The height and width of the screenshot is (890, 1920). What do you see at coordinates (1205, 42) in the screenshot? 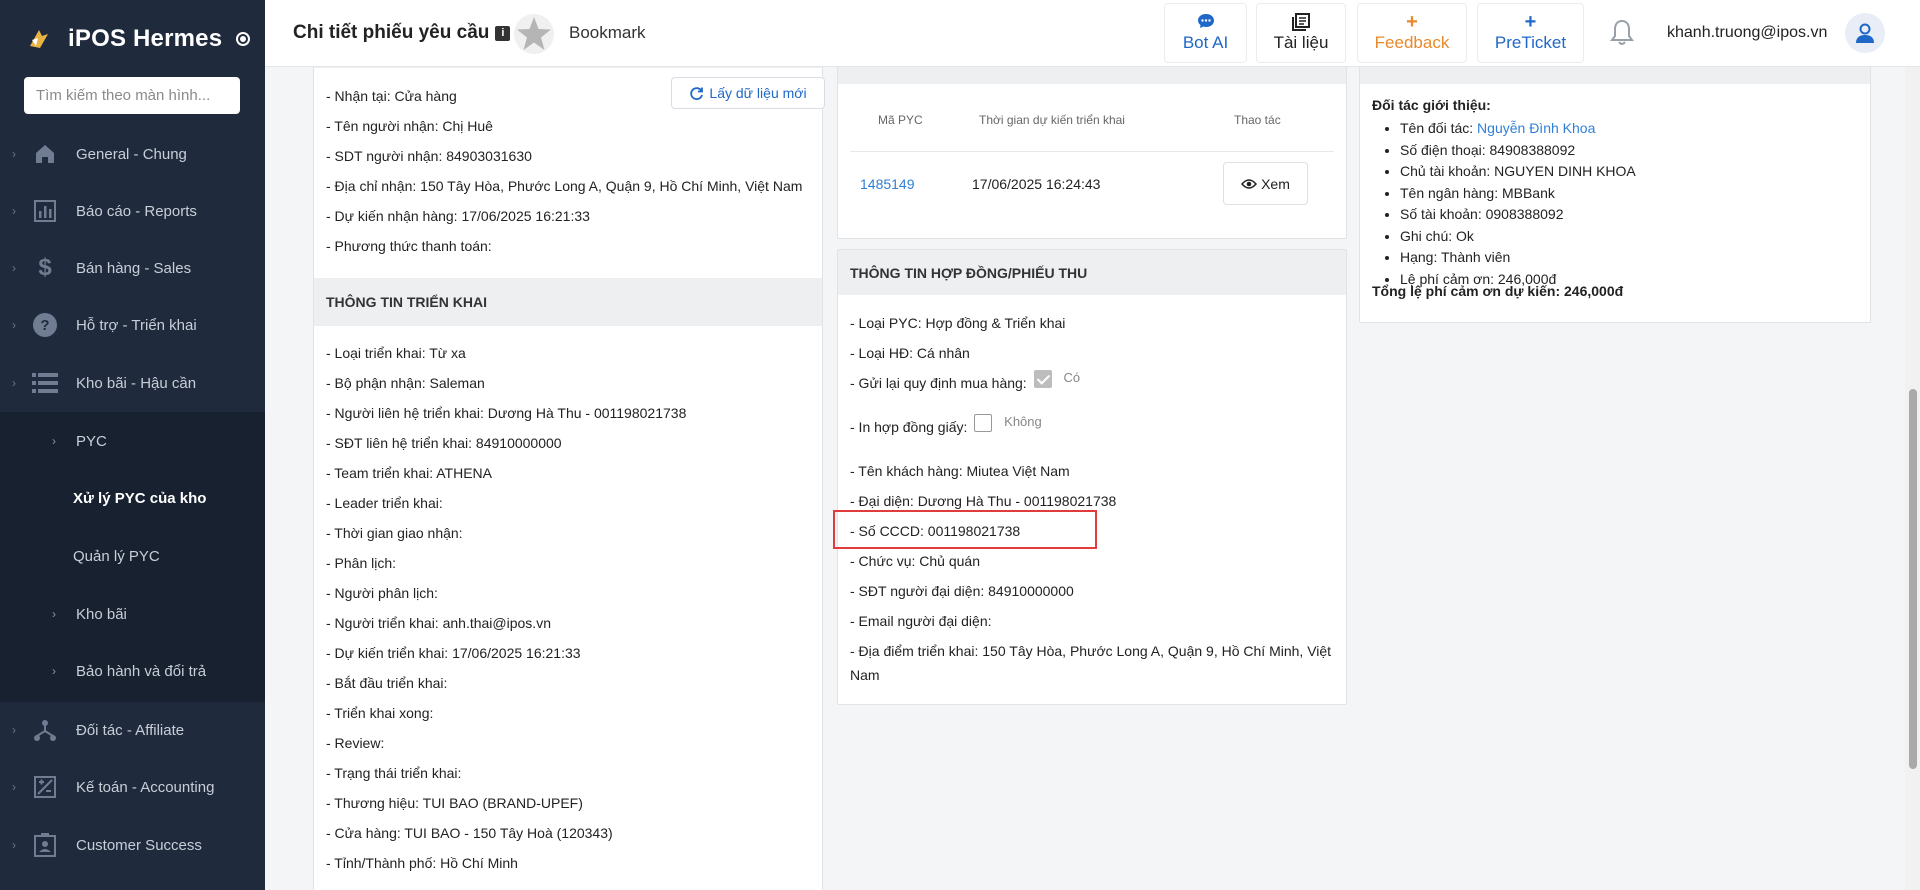
I see `bot-ai-label: Bot AI` at bounding box center [1205, 42].